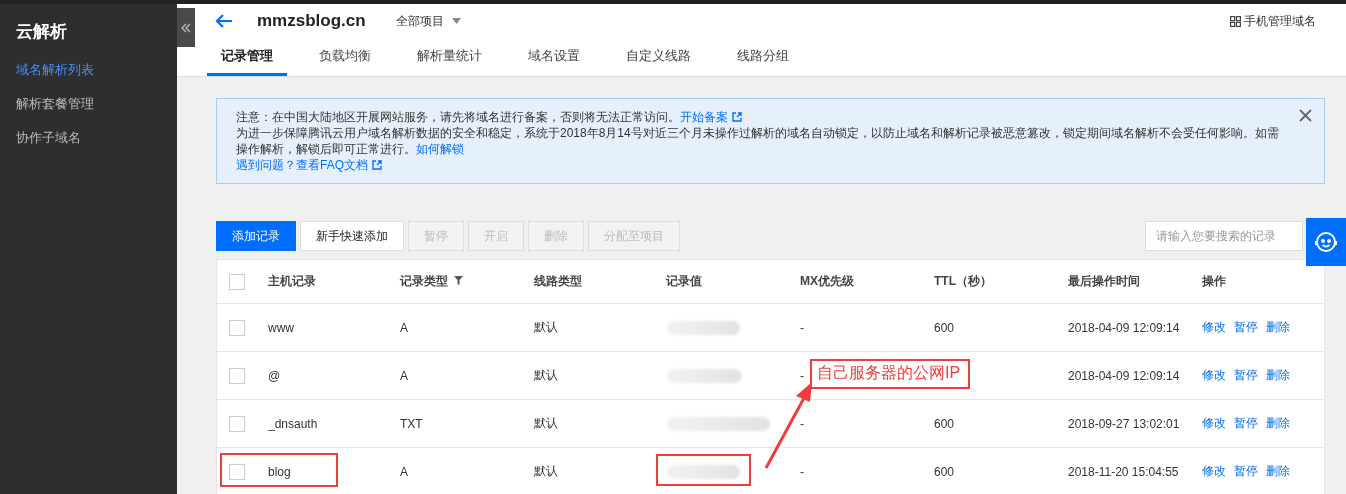  I want to click on table-cell: @, so click(274, 375).